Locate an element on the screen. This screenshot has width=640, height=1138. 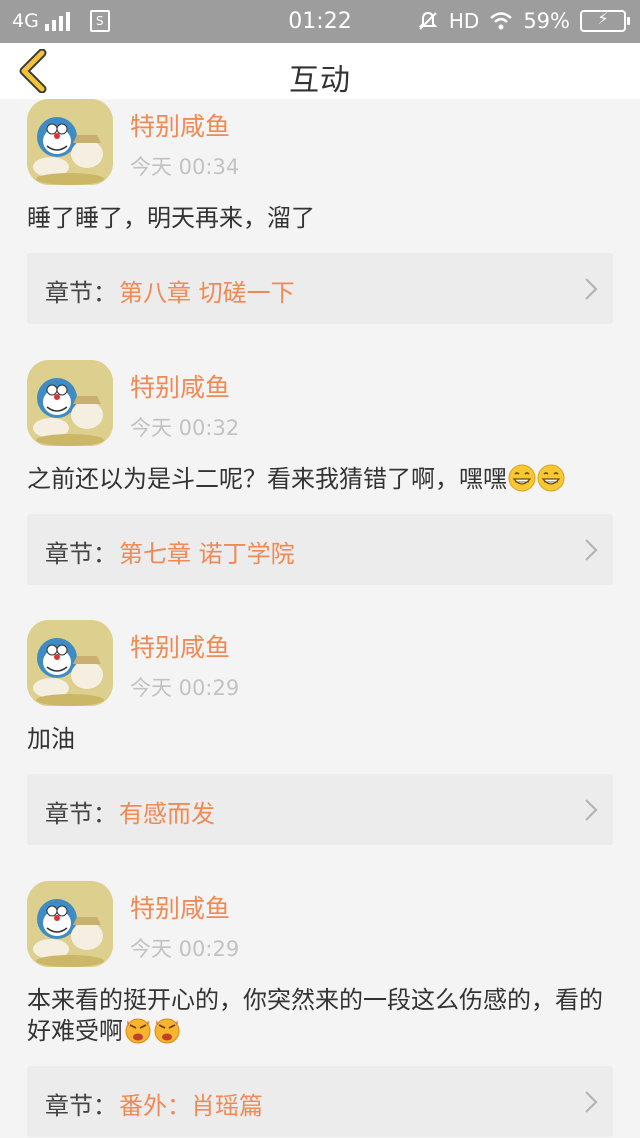
comment-time: 今天 00:34 is located at coordinates (185, 167).